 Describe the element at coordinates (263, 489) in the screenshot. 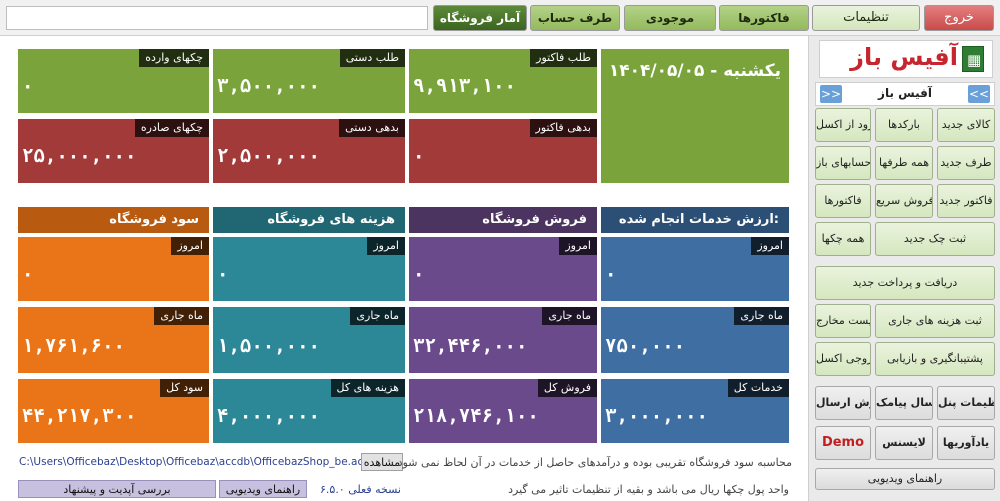

I see `video-guide-footer-button: راهنمای ویدیویی` at that location.